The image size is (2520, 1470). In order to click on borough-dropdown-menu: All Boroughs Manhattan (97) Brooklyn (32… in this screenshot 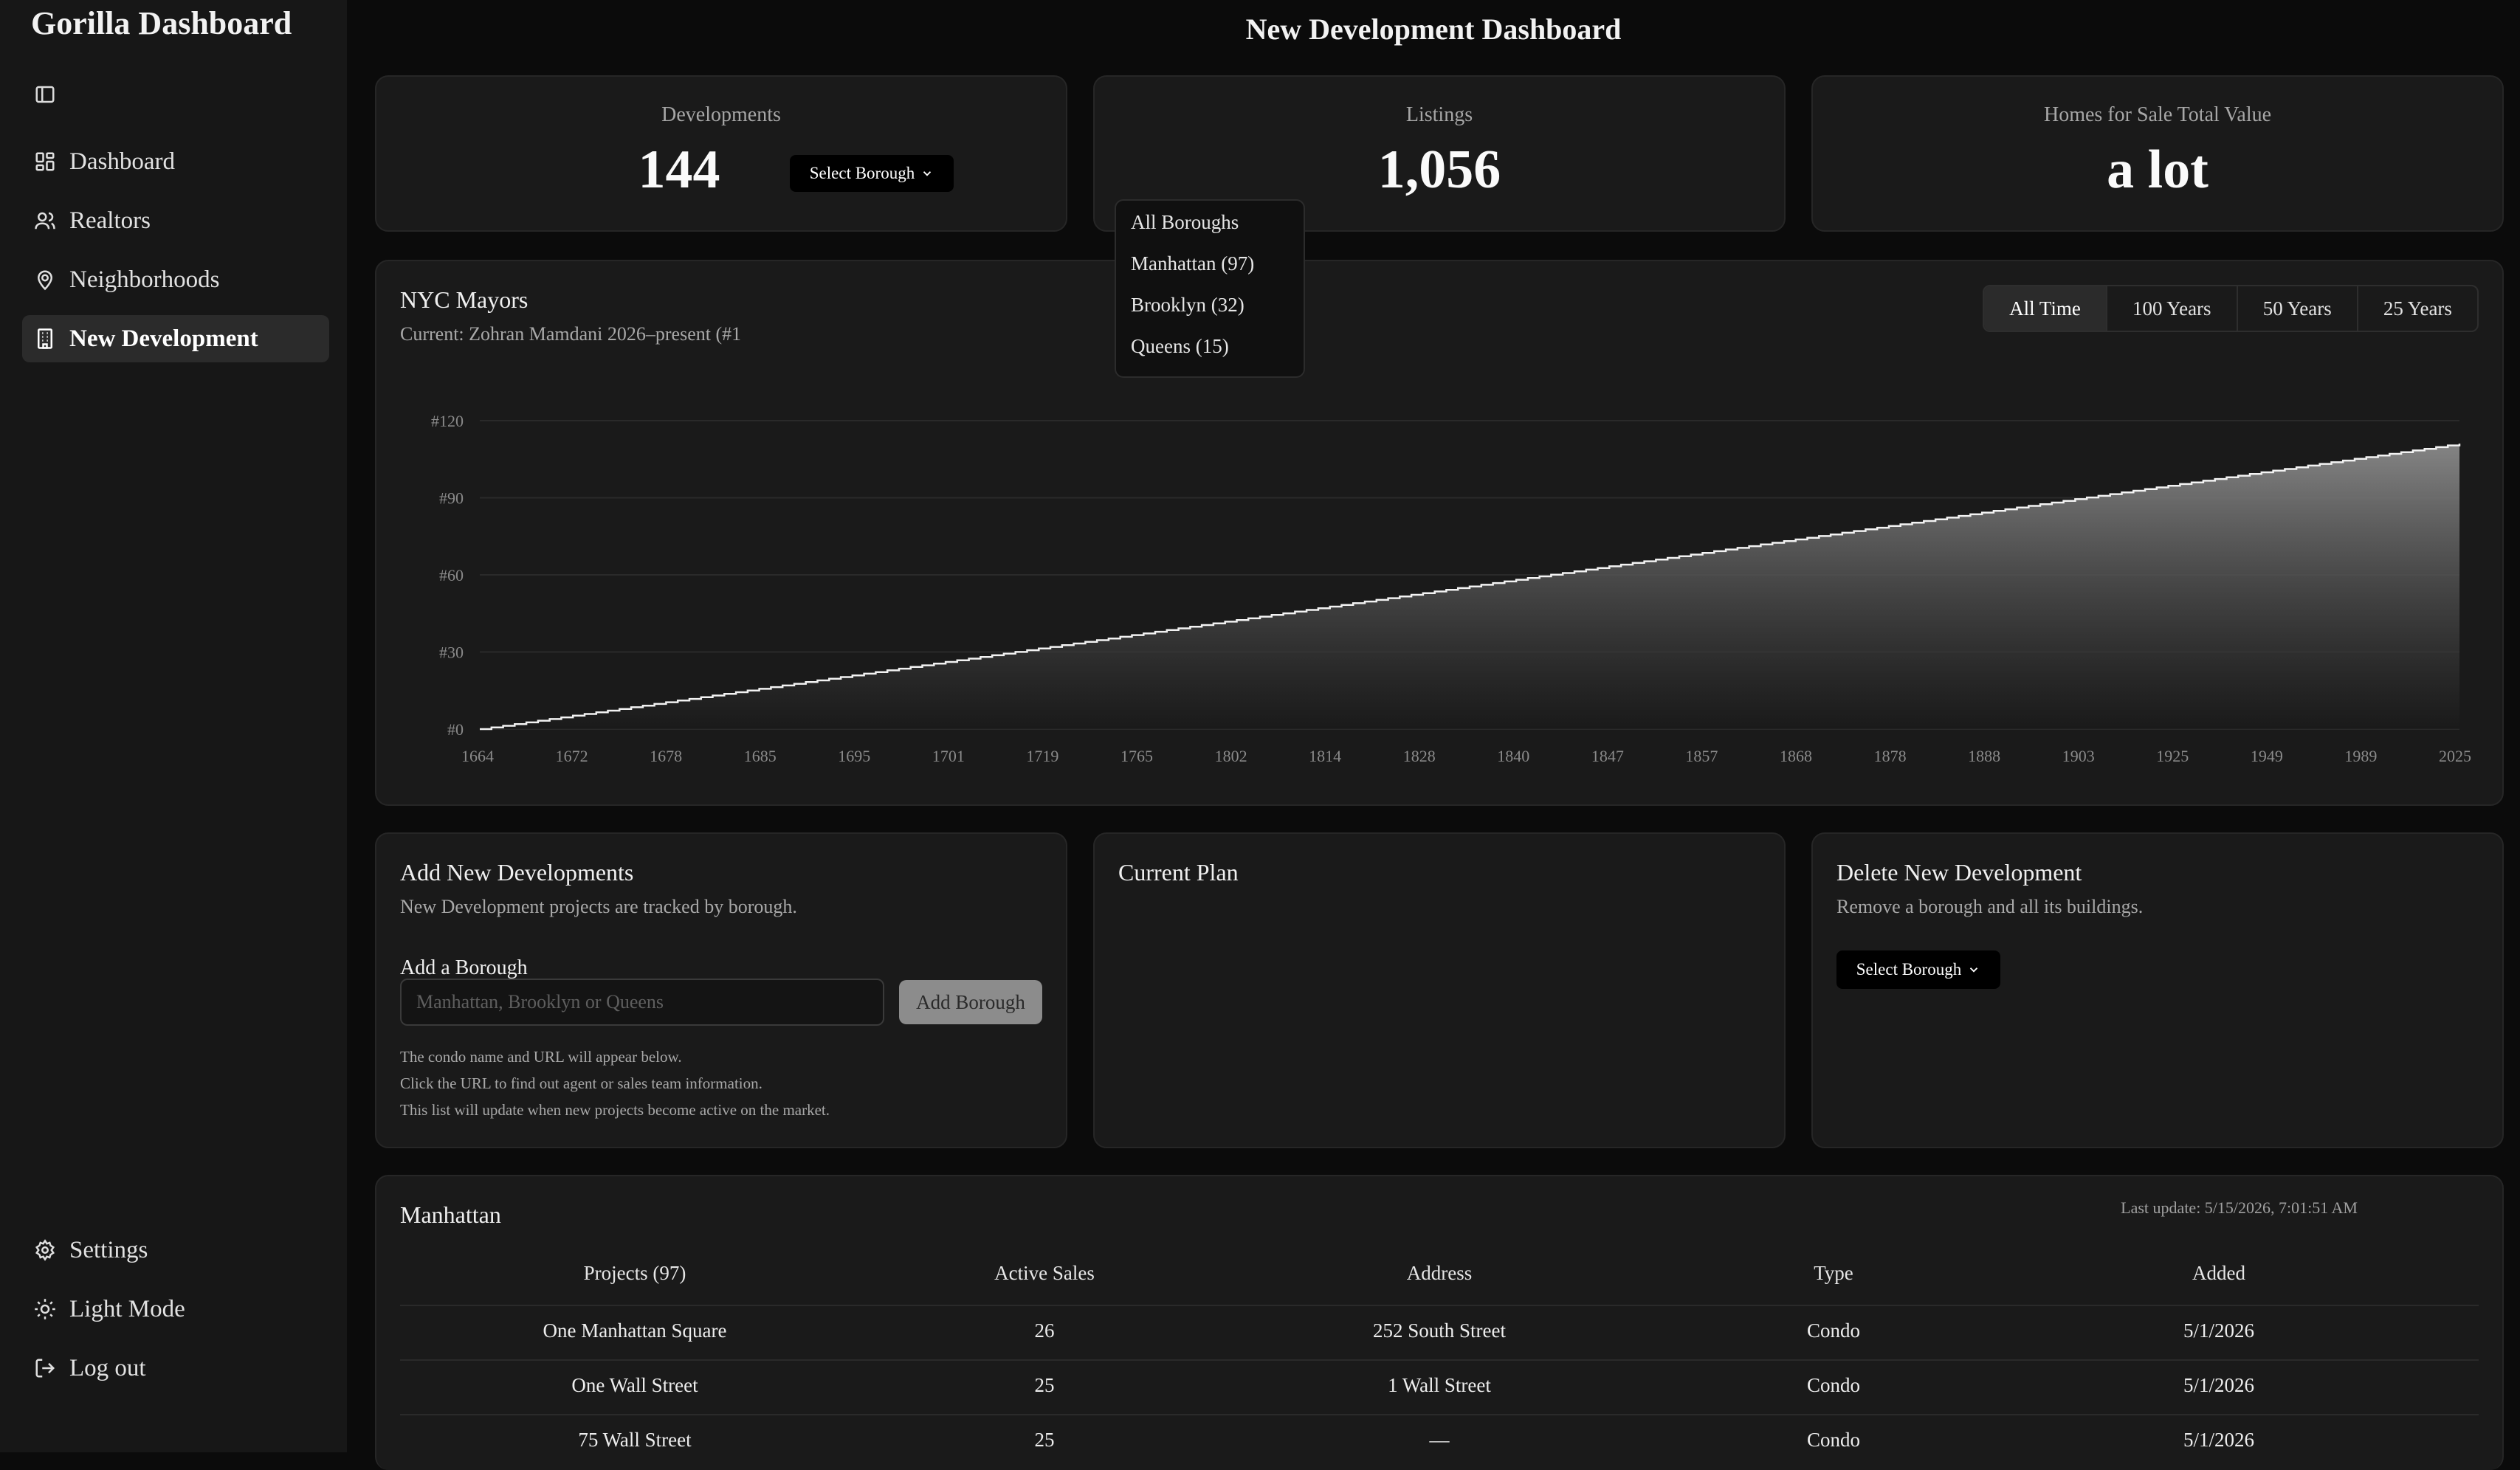, I will do `click(1210, 288)`.